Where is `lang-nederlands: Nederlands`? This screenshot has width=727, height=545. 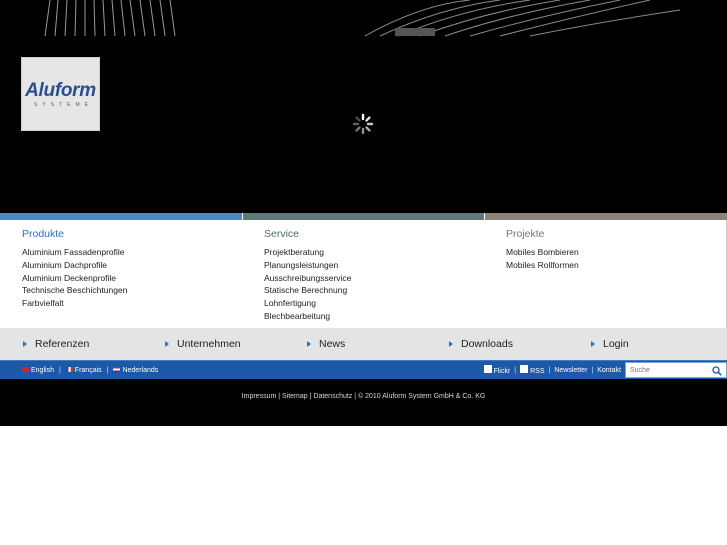 lang-nederlands: Nederlands is located at coordinates (136, 370).